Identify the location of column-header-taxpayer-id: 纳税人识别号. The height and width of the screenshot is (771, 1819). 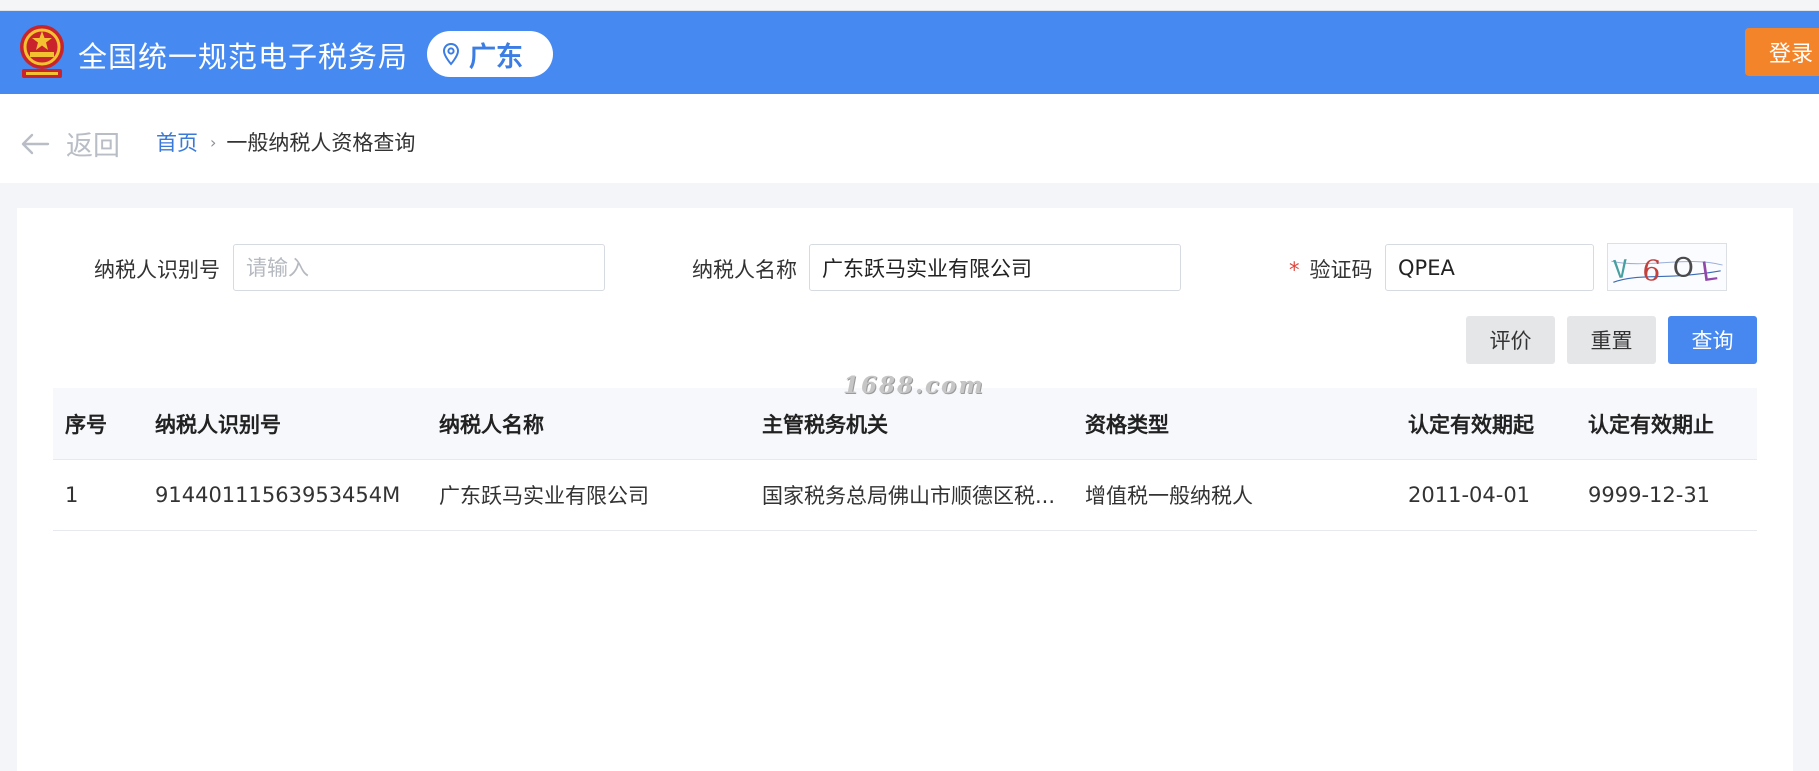
(218, 424).